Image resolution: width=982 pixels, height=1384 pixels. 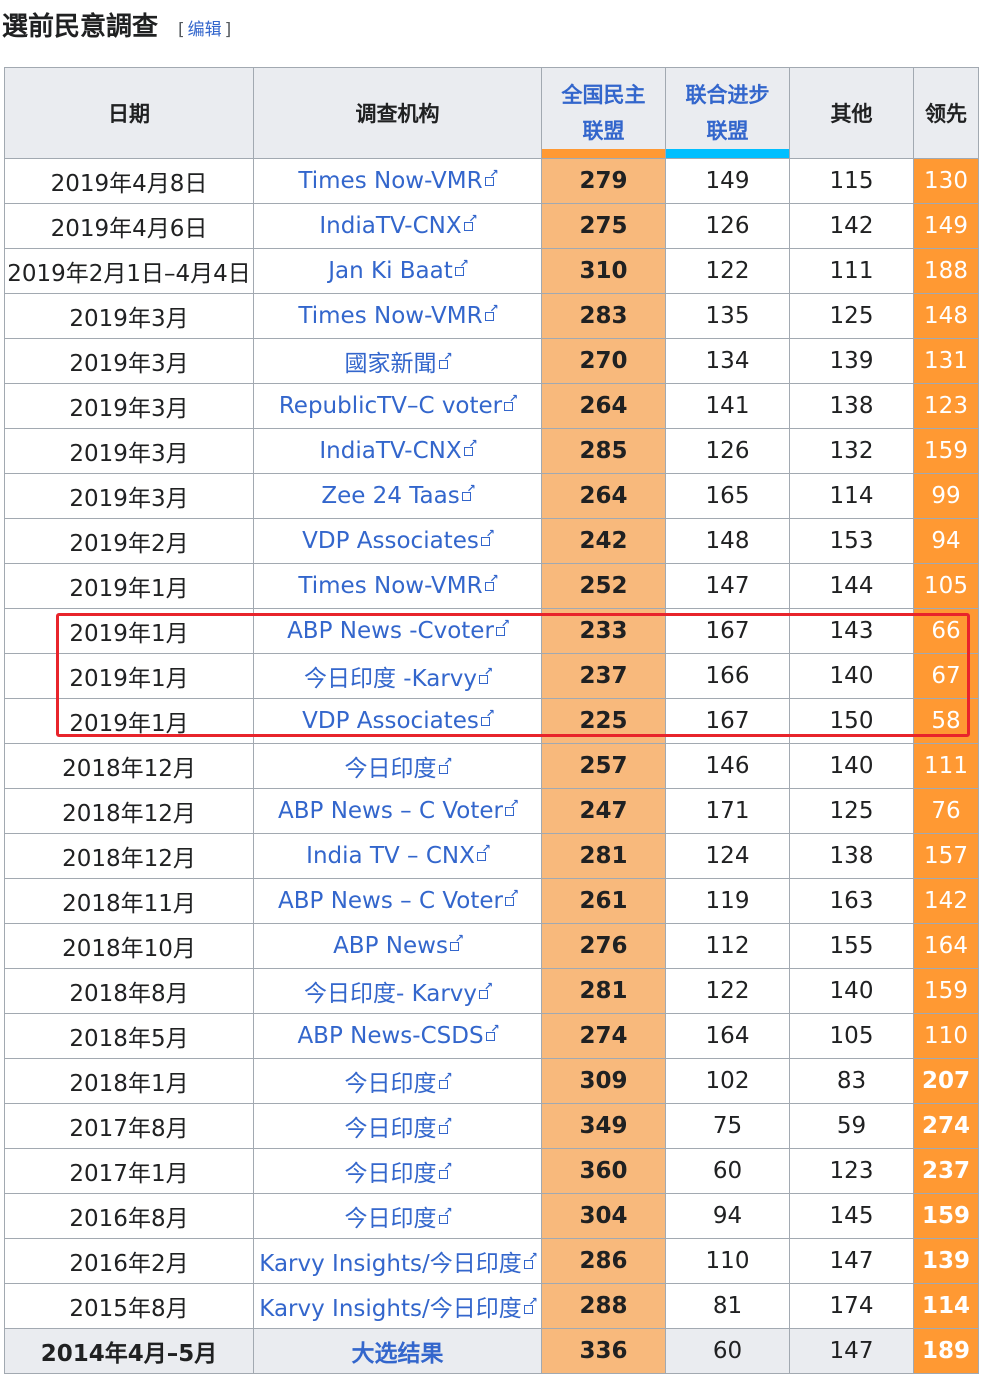 I want to click on agency-name: Karvy Insights/今日印度, so click(x=390, y=1309).